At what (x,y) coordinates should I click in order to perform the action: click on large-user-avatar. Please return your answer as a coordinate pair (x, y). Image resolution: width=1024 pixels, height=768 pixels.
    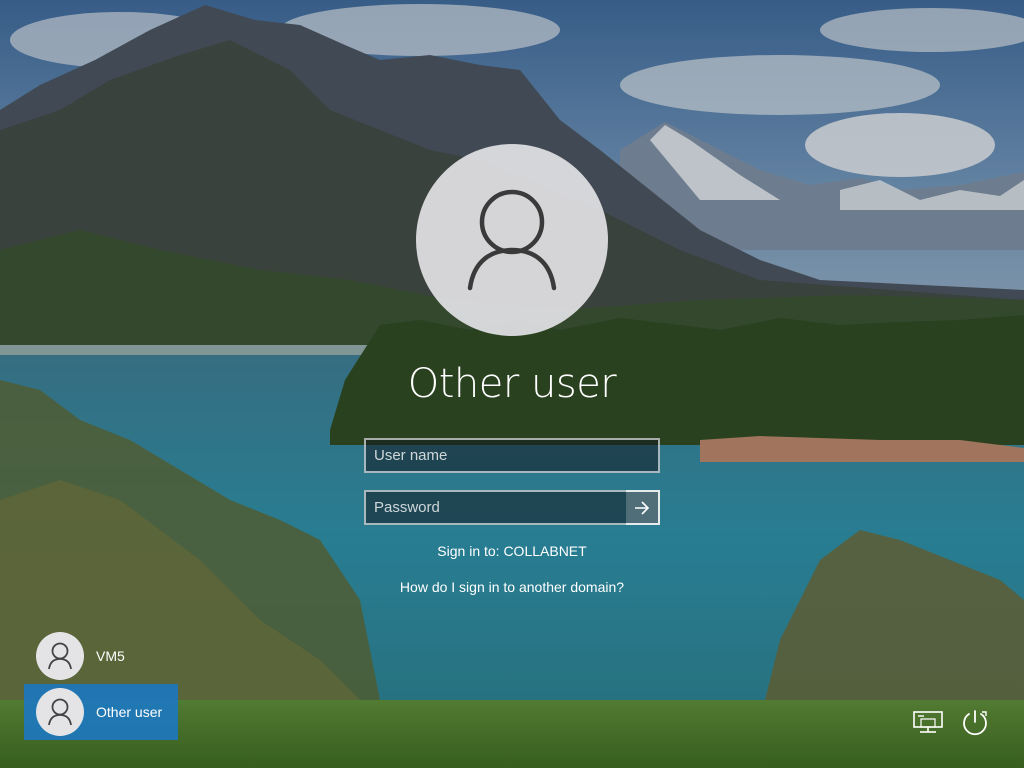
    Looking at the image, I should click on (512, 240).